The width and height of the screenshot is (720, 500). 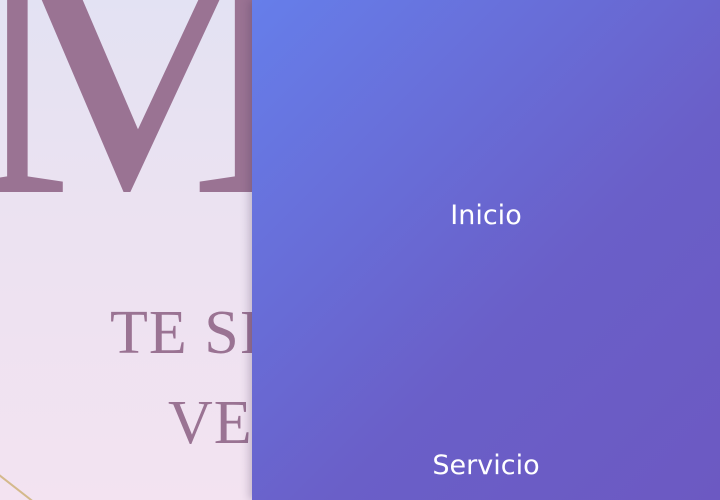 I want to click on nav-item-servicio: Servicio, so click(x=486, y=465).